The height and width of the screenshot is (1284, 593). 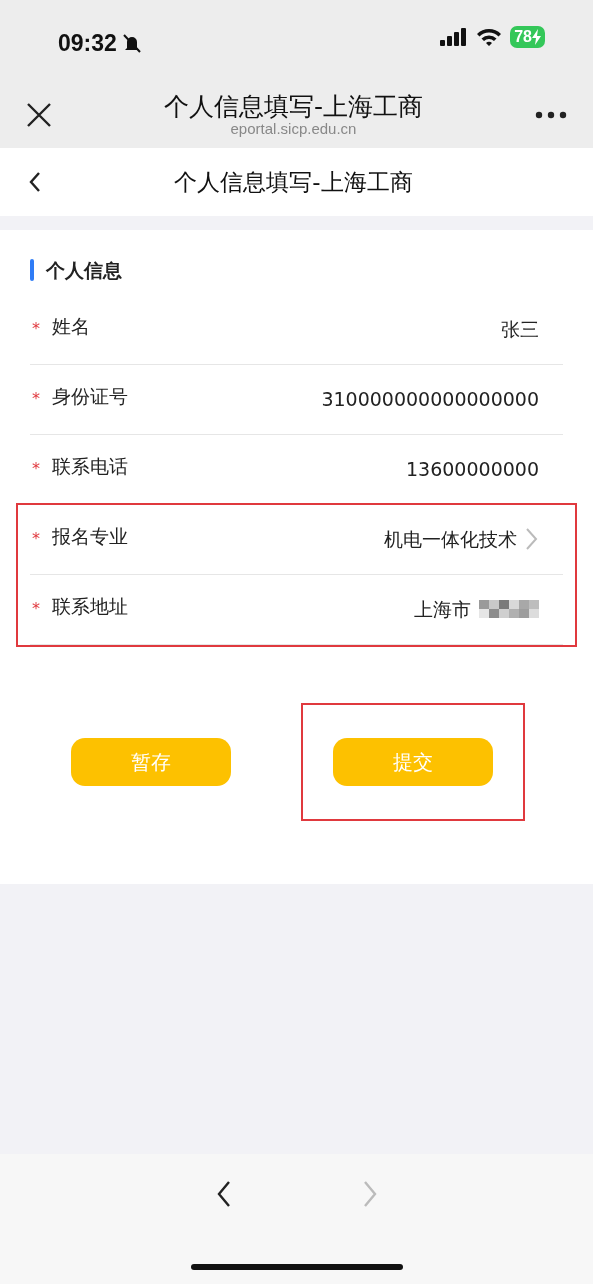 I want to click on close-icon, so click(x=39, y=115).